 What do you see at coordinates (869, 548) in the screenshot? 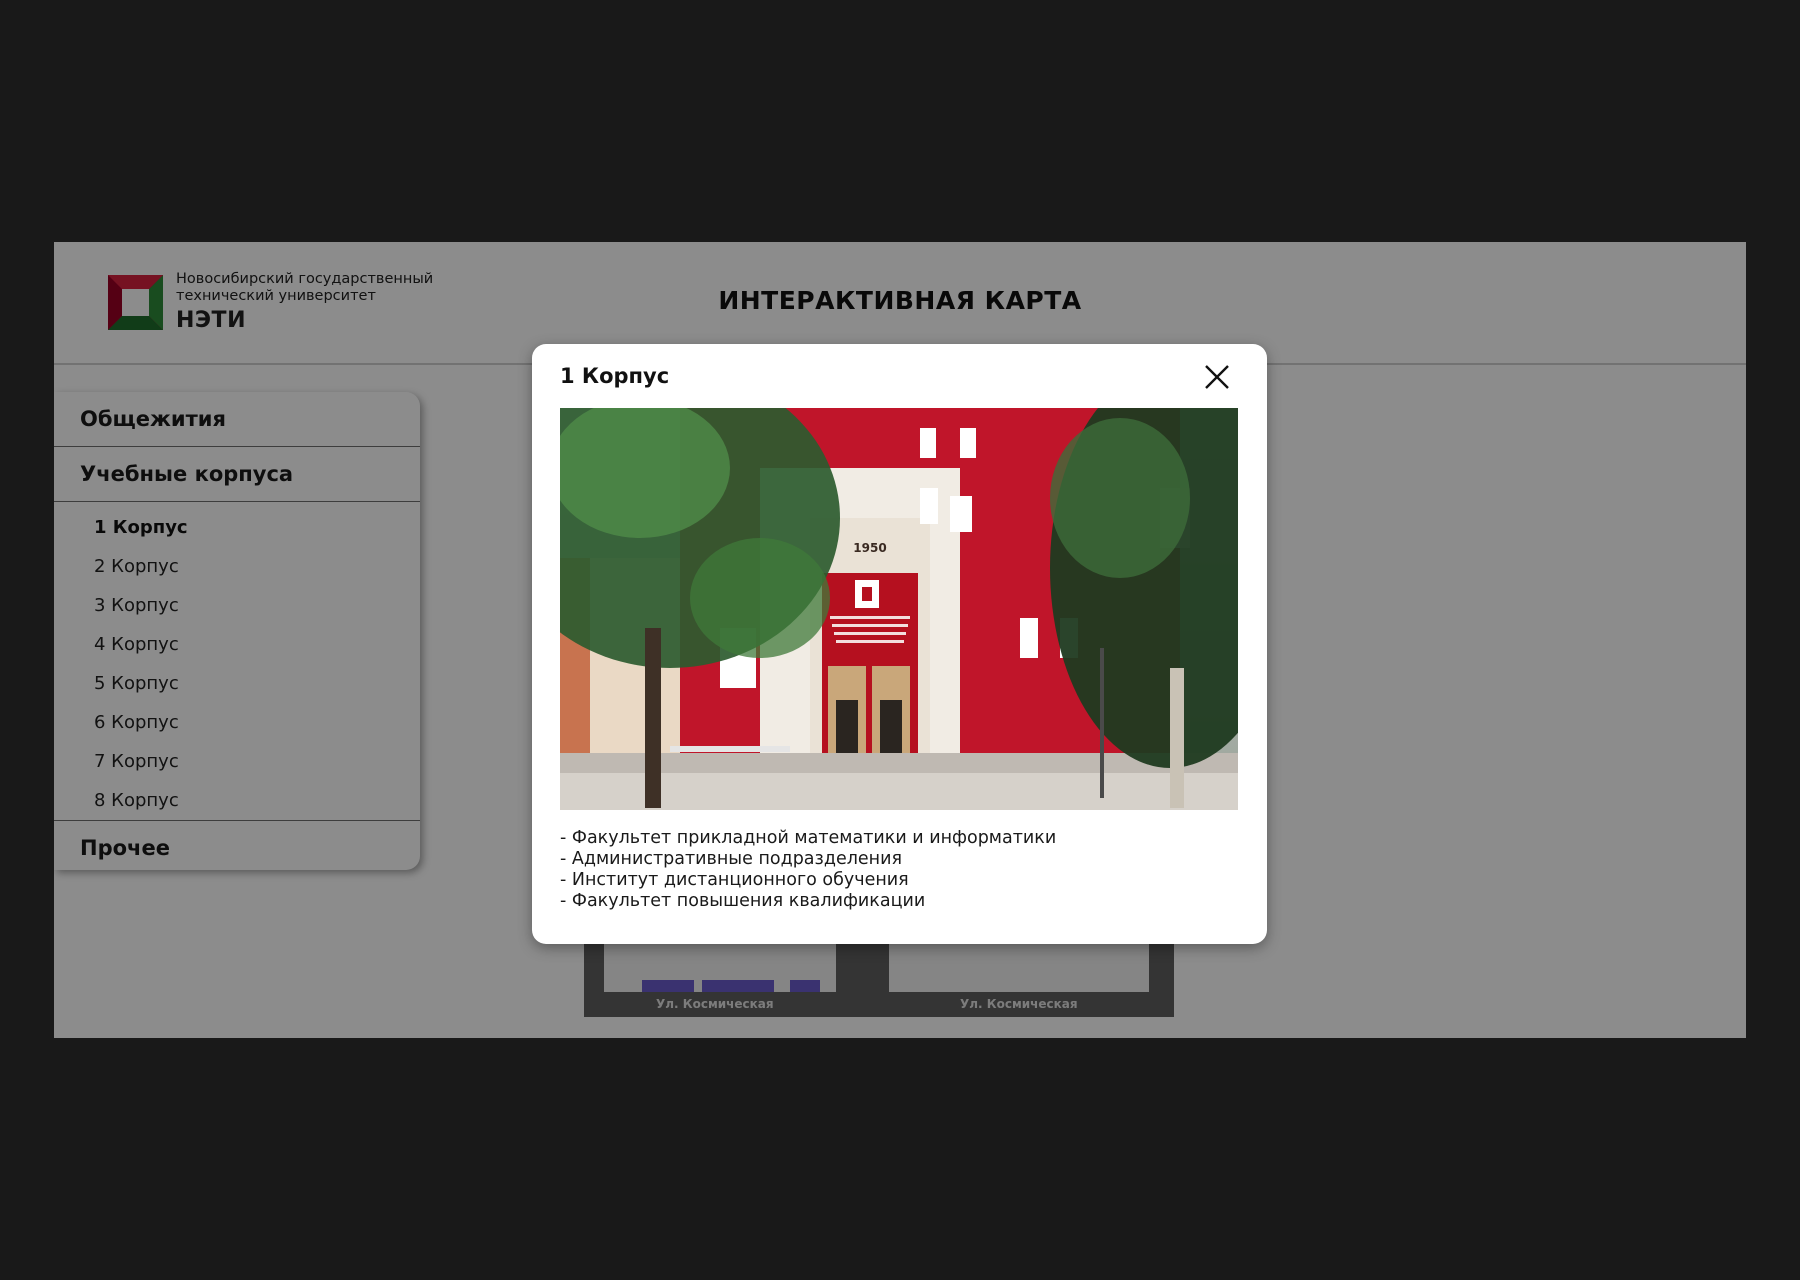
I see `facade-year: 1950` at bounding box center [869, 548].